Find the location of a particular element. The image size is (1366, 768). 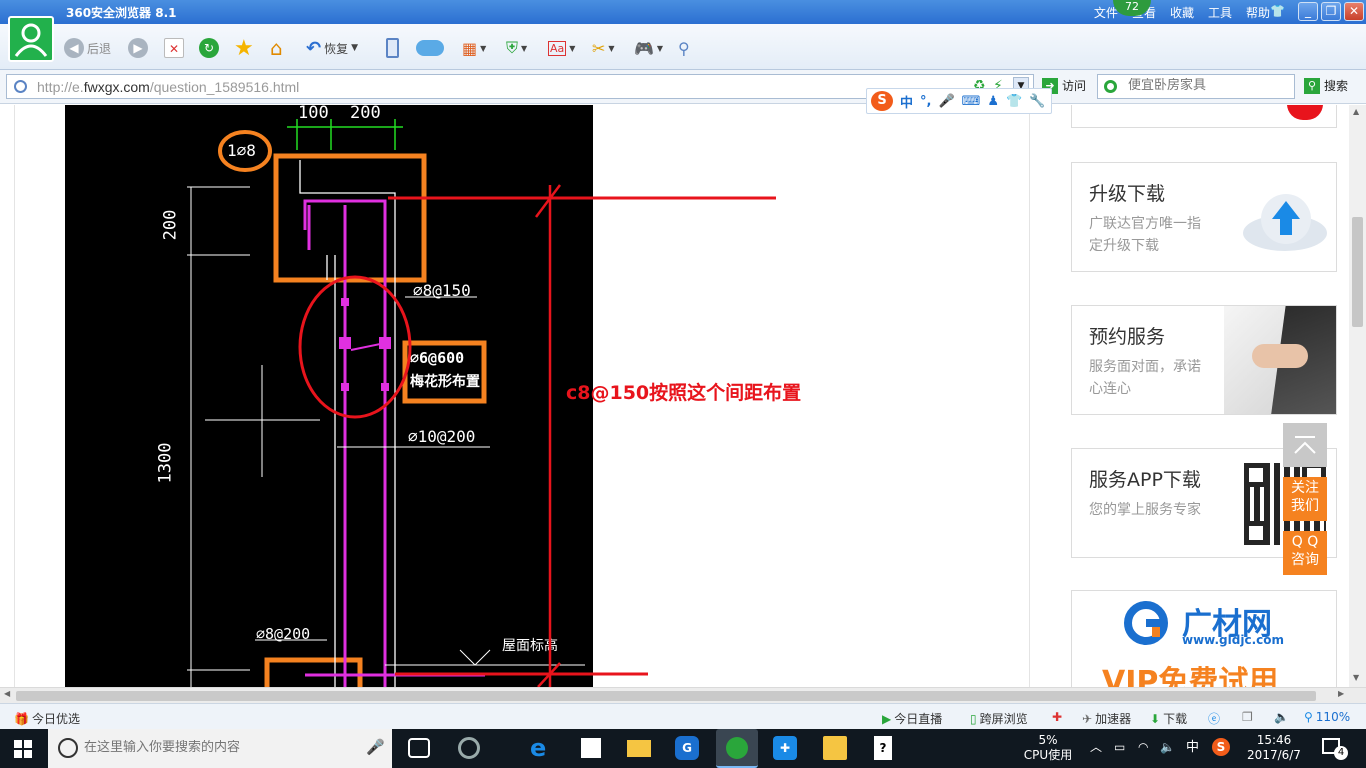

url-text: http://e.fwxgx.com/question_1589516.html is located at coordinates (168, 87).